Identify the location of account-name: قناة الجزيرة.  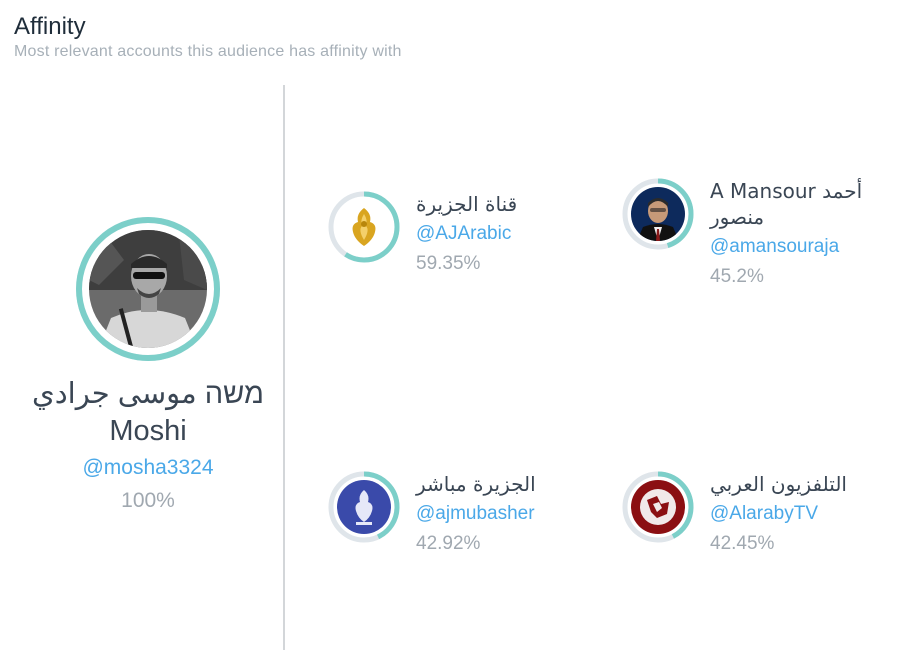
(467, 204).